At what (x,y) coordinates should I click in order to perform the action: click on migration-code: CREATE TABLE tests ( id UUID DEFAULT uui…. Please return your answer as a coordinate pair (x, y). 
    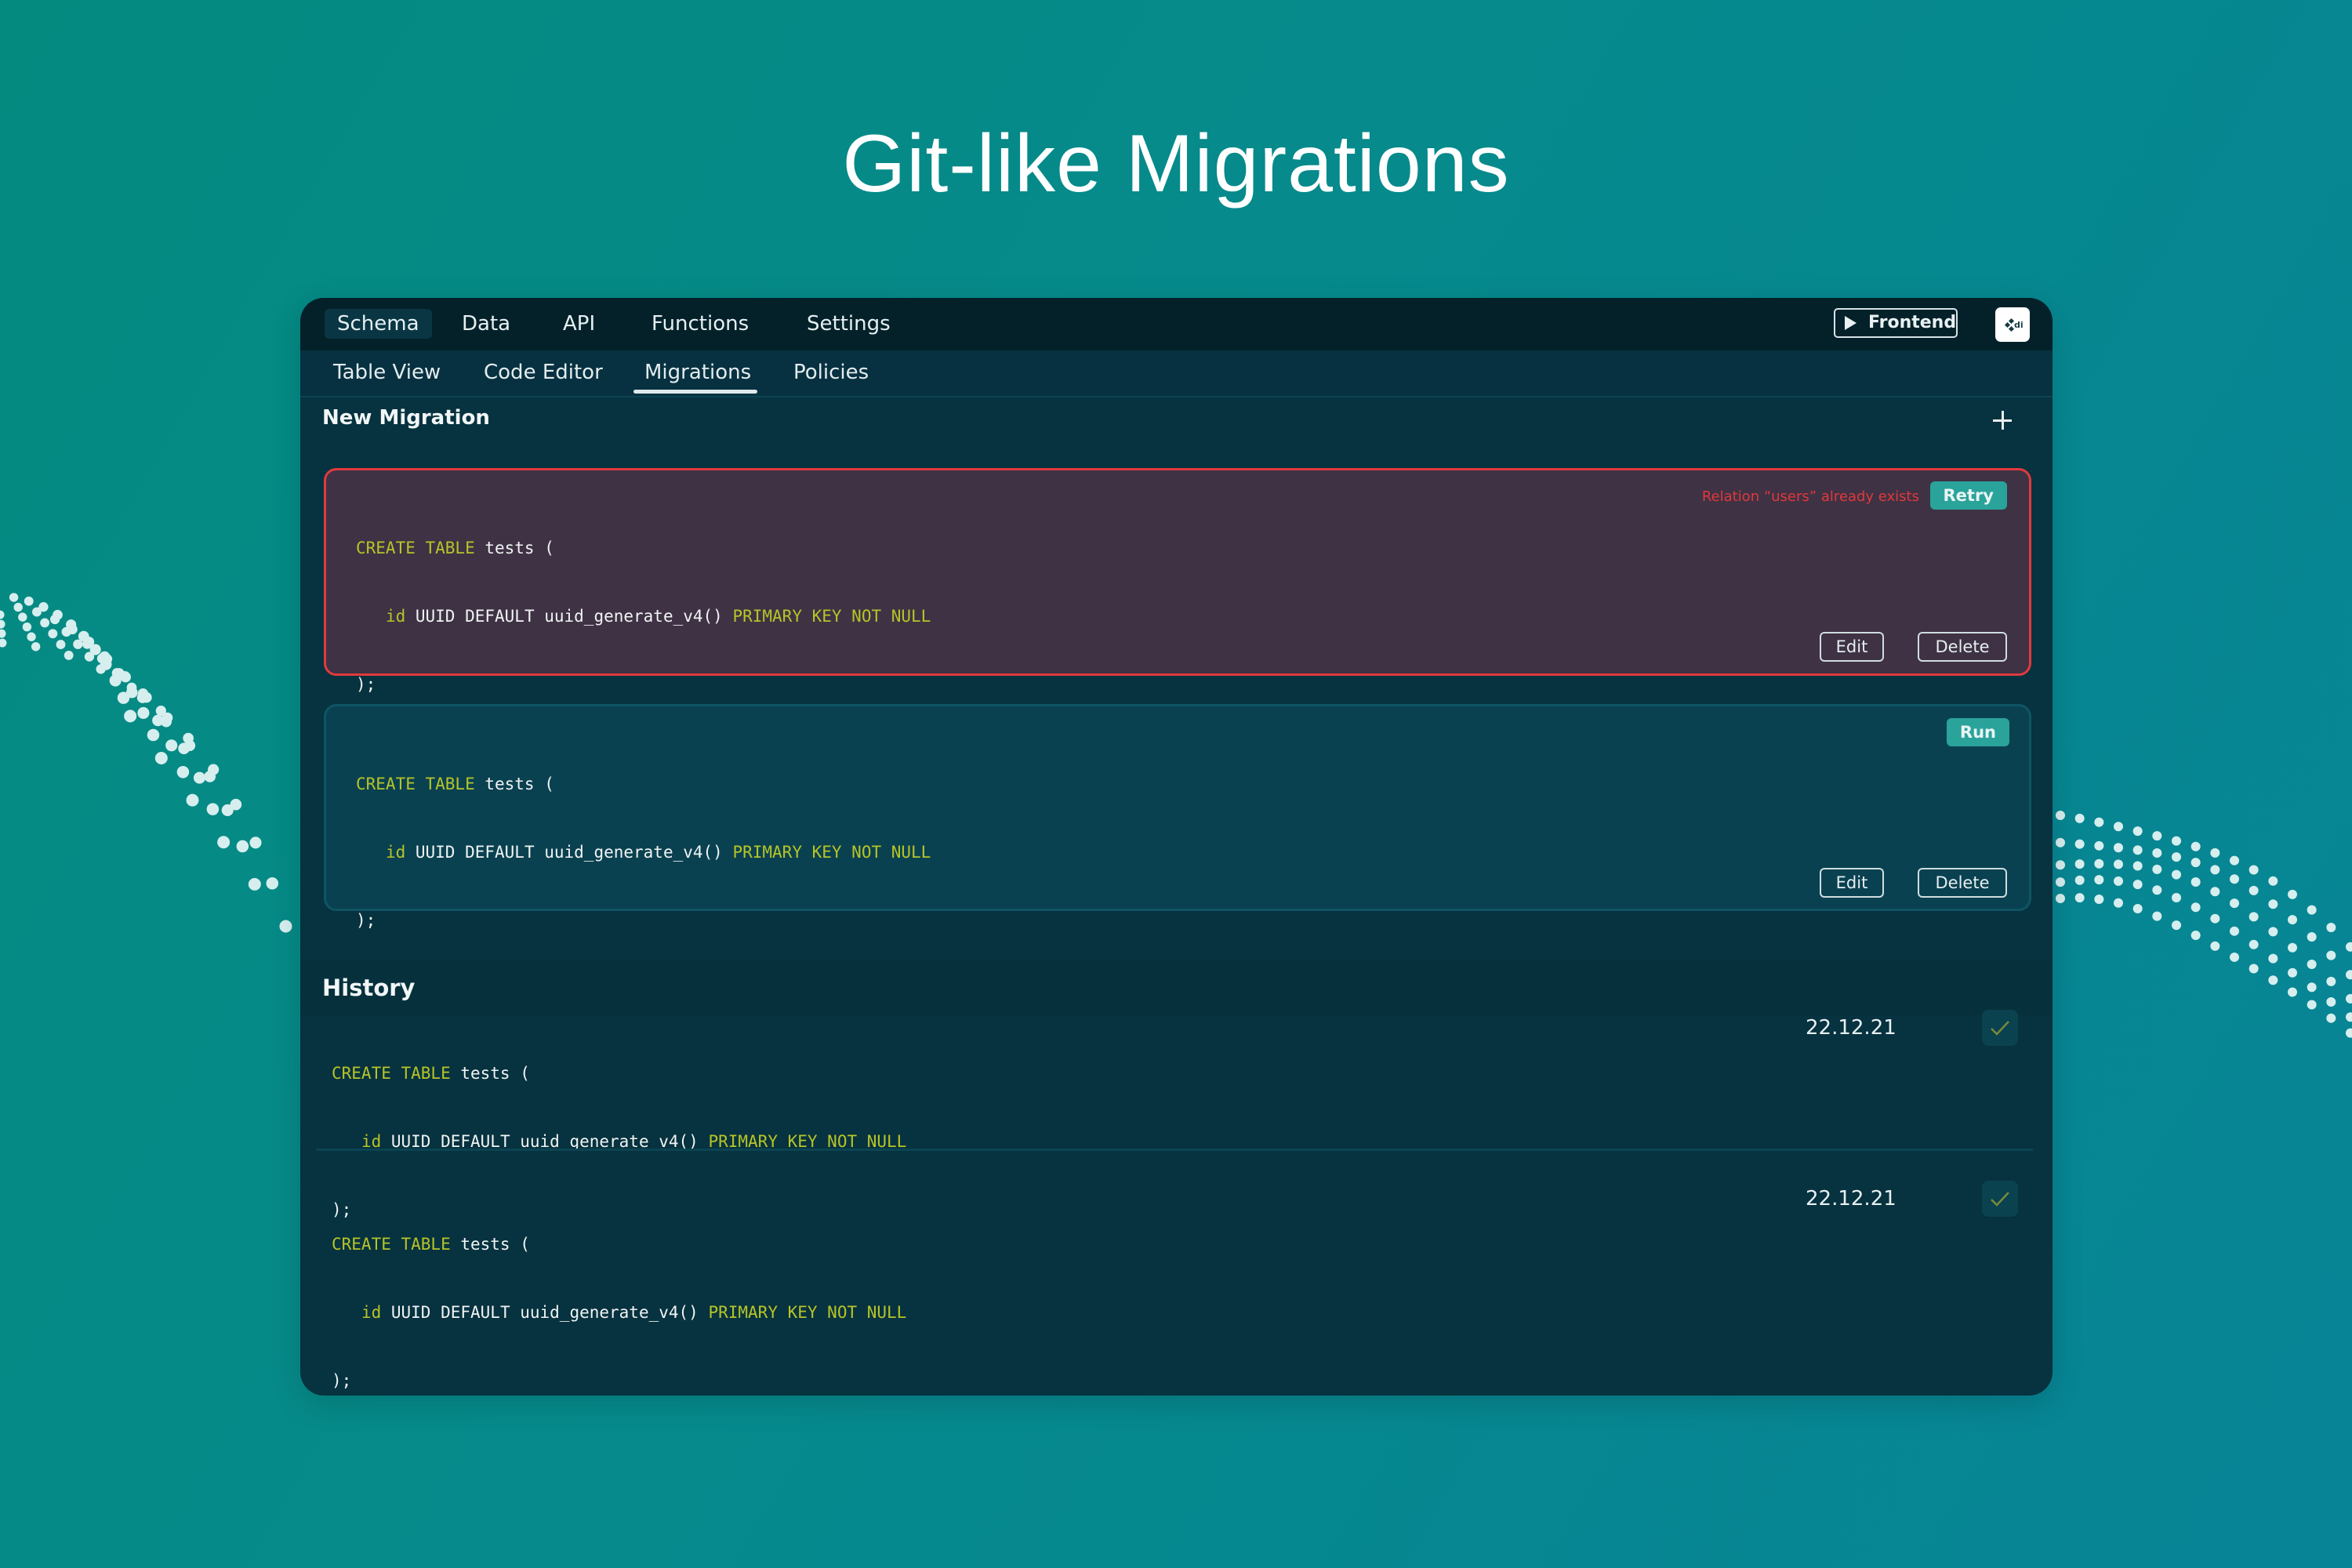
    Looking at the image, I should click on (643, 853).